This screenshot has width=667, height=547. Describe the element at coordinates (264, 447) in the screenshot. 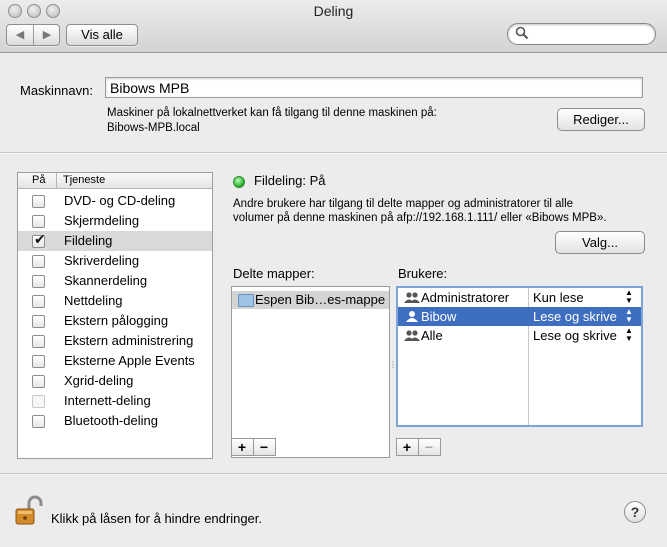

I see `remove-folder-button: −` at that location.